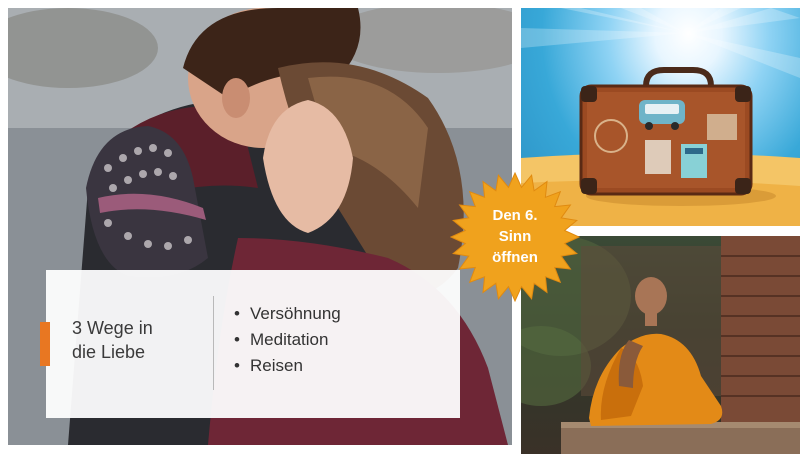 The image size is (800, 454). I want to click on badge-line2: Sinn, so click(515, 236).